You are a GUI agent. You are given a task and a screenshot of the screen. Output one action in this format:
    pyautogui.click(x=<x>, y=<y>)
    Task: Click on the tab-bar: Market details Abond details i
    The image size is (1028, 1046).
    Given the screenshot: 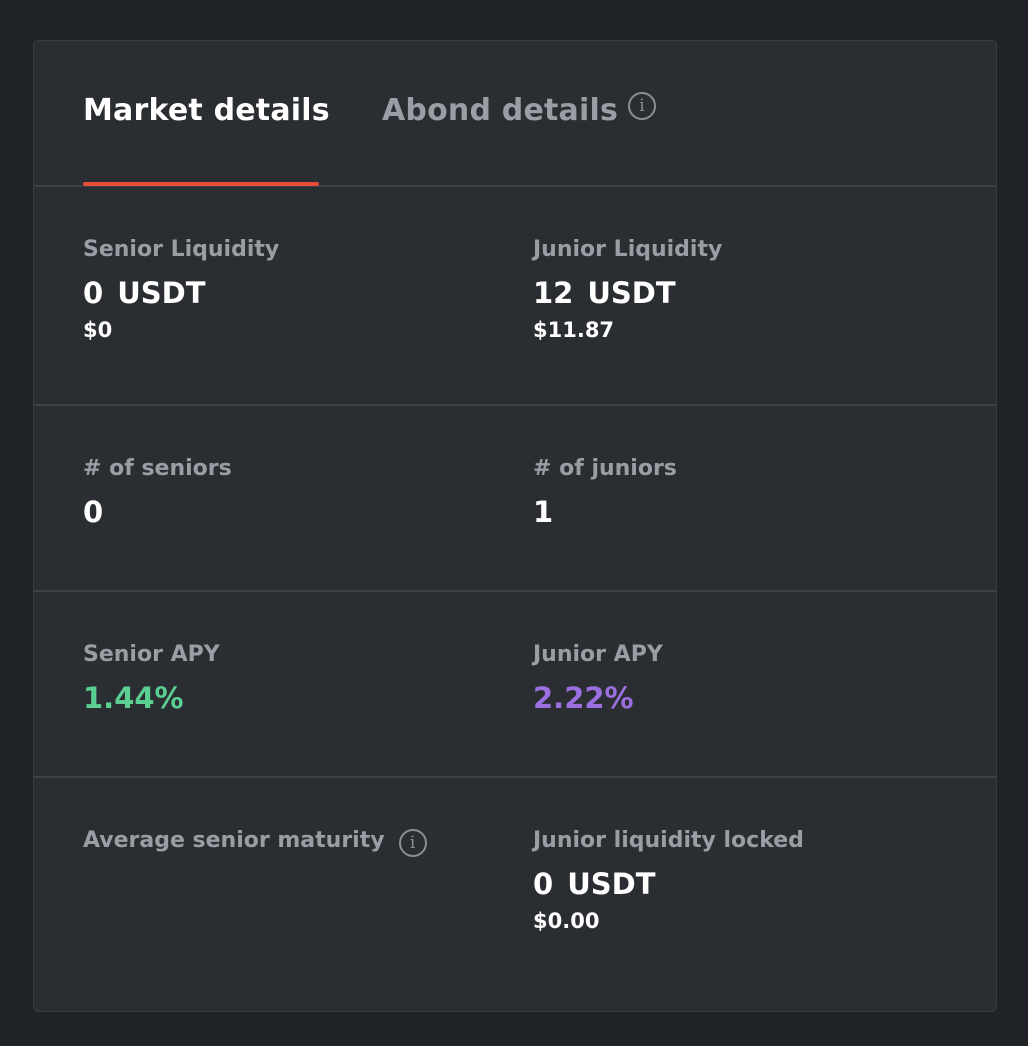 What is the action you would take?
    pyautogui.click(x=515, y=114)
    